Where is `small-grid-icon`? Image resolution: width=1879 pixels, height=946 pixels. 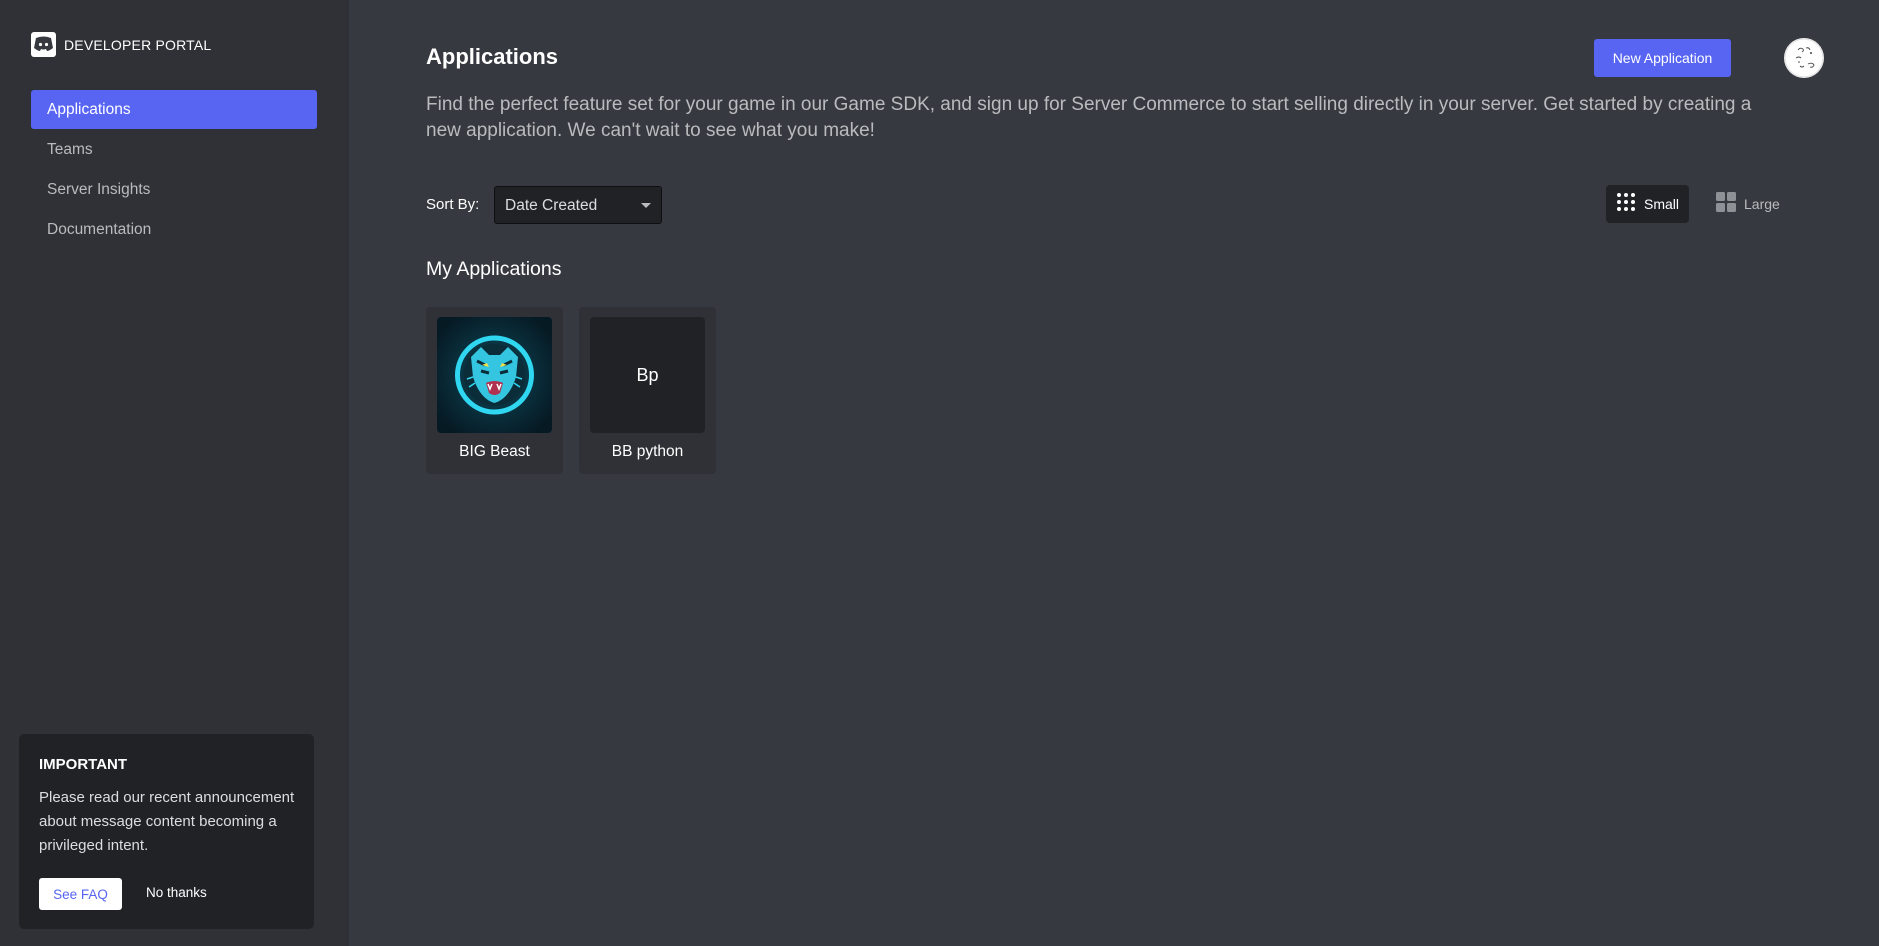
small-grid-icon is located at coordinates (1626, 204).